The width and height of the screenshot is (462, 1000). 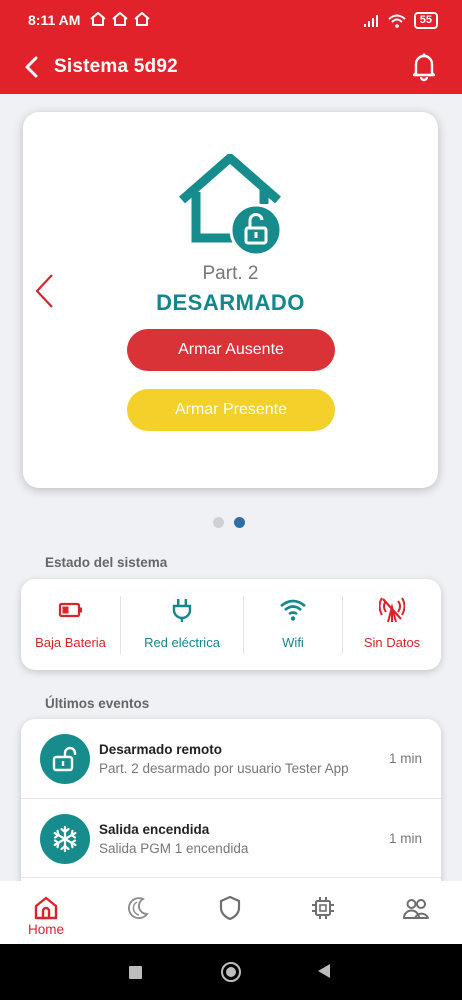 I want to click on status-wifi: Wifi, so click(x=293, y=624).